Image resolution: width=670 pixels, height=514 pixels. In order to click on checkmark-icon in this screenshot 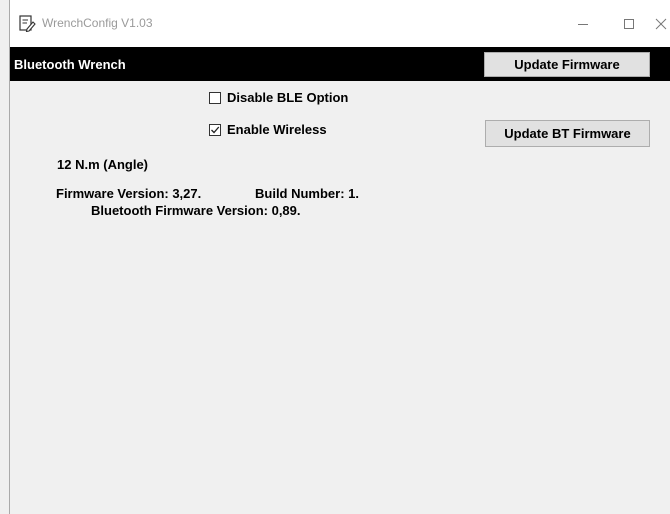, I will do `click(215, 129)`.